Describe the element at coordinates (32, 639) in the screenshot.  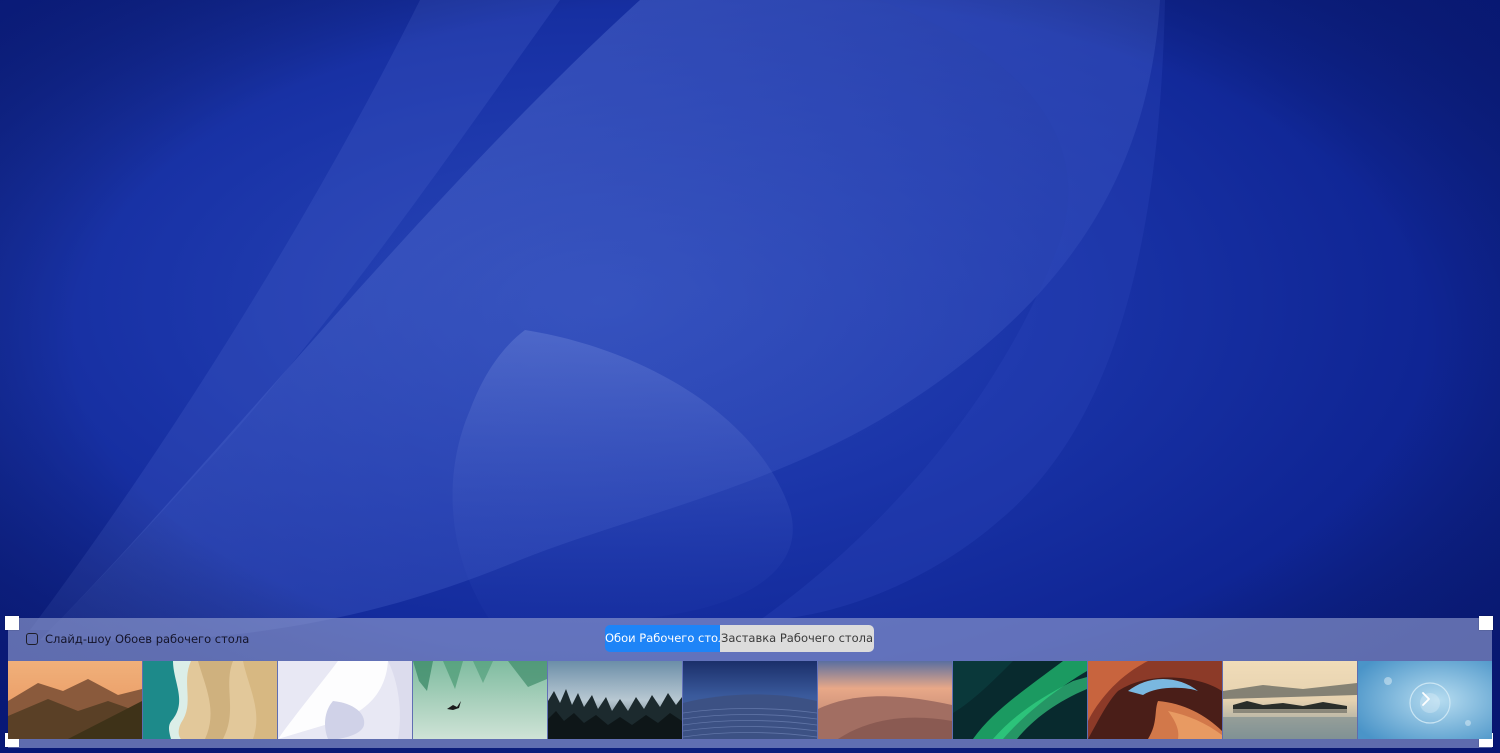
I see `slideshow-checkbox` at that location.